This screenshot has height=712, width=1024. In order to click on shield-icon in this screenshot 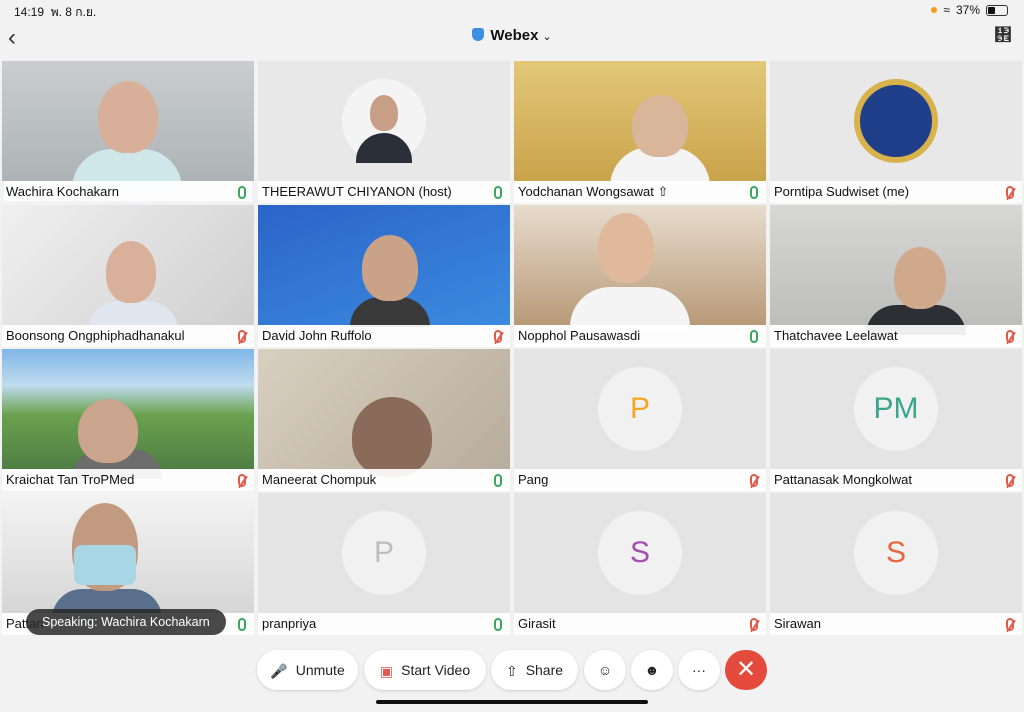, I will do `click(478, 34)`.